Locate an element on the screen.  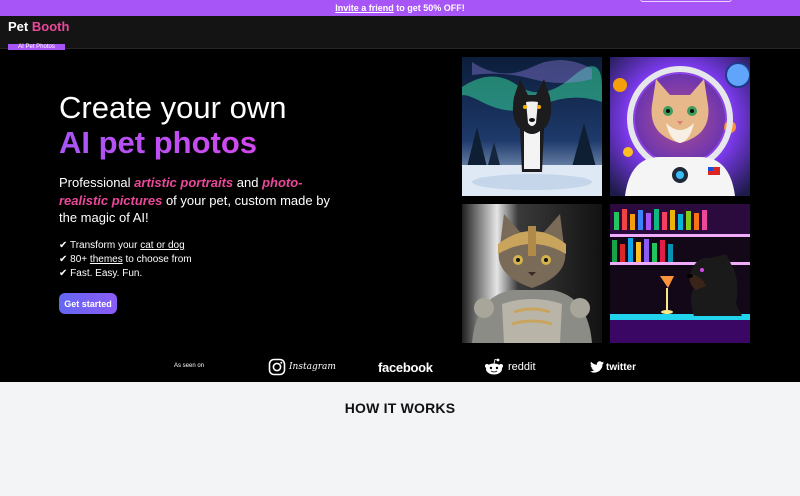
site-header: Pet Booth AI Pet Photos is located at coordinates (400, 33).